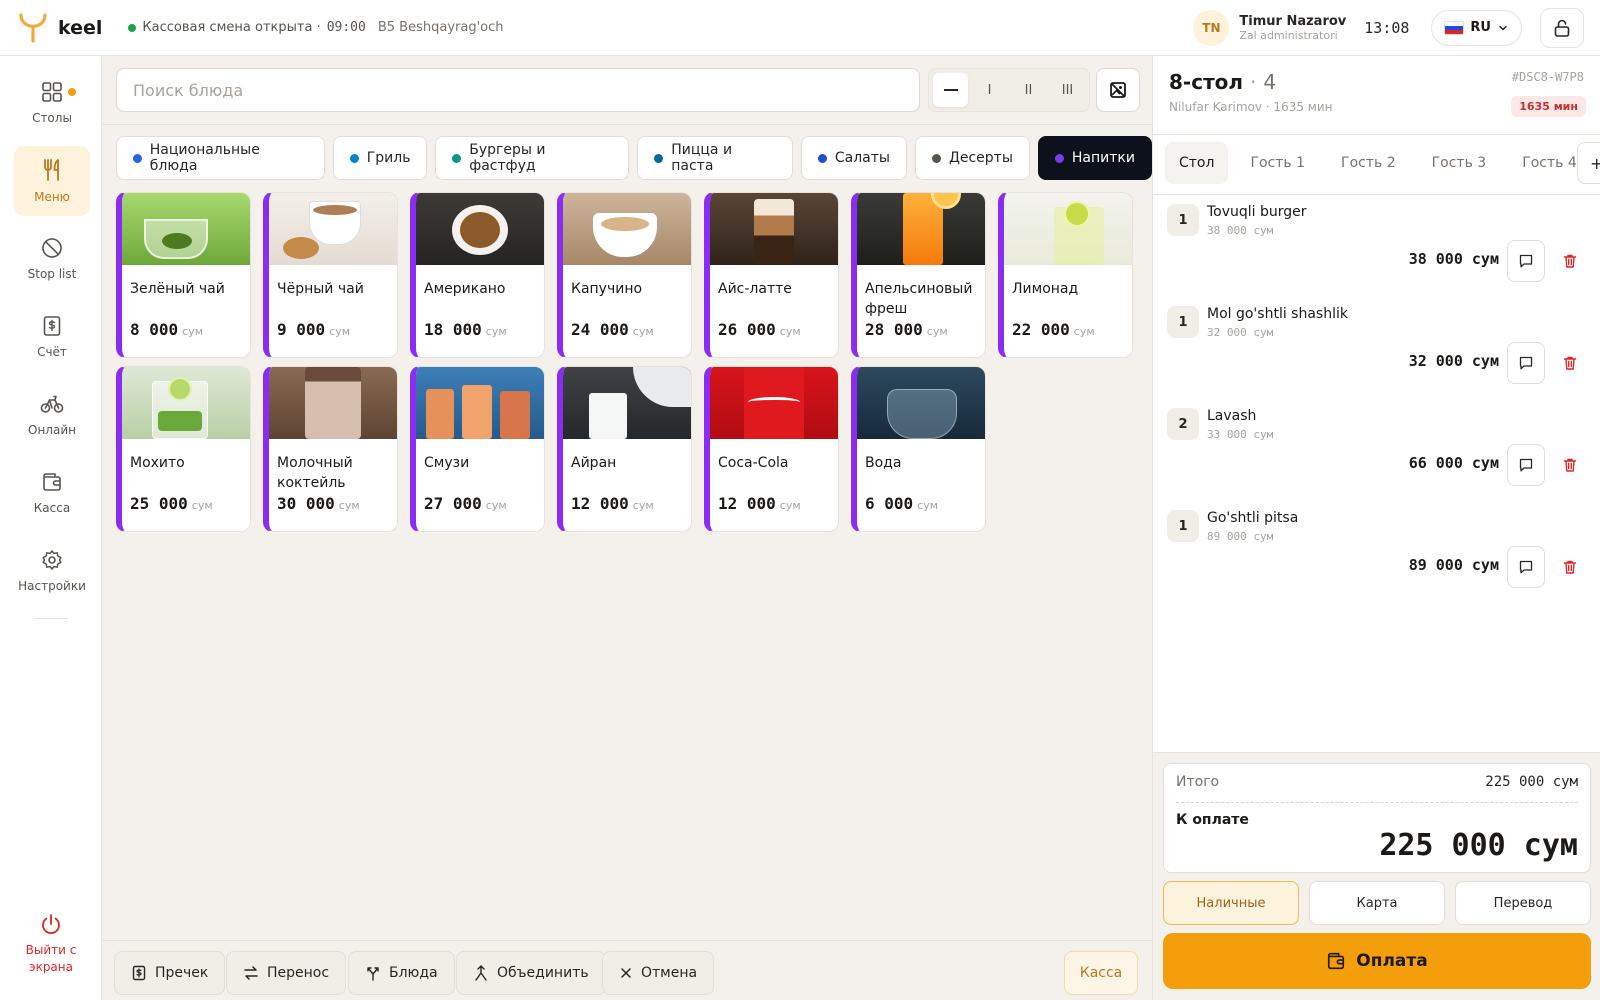 Image resolution: width=1600 pixels, height=1000 pixels. Describe the element at coordinates (862, 158) in the screenshot. I see `category-label: Салаты` at that location.